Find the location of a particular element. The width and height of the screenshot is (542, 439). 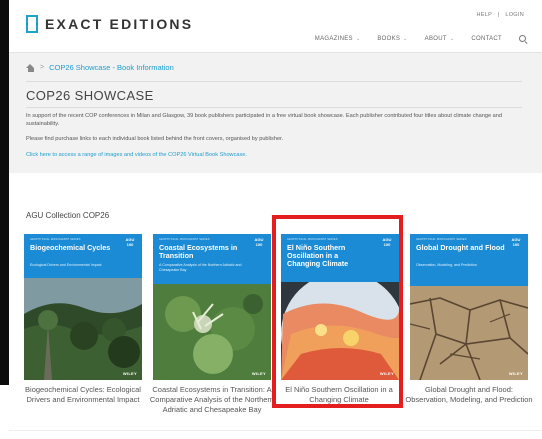

highlight-box is located at coordinates (337, 311).